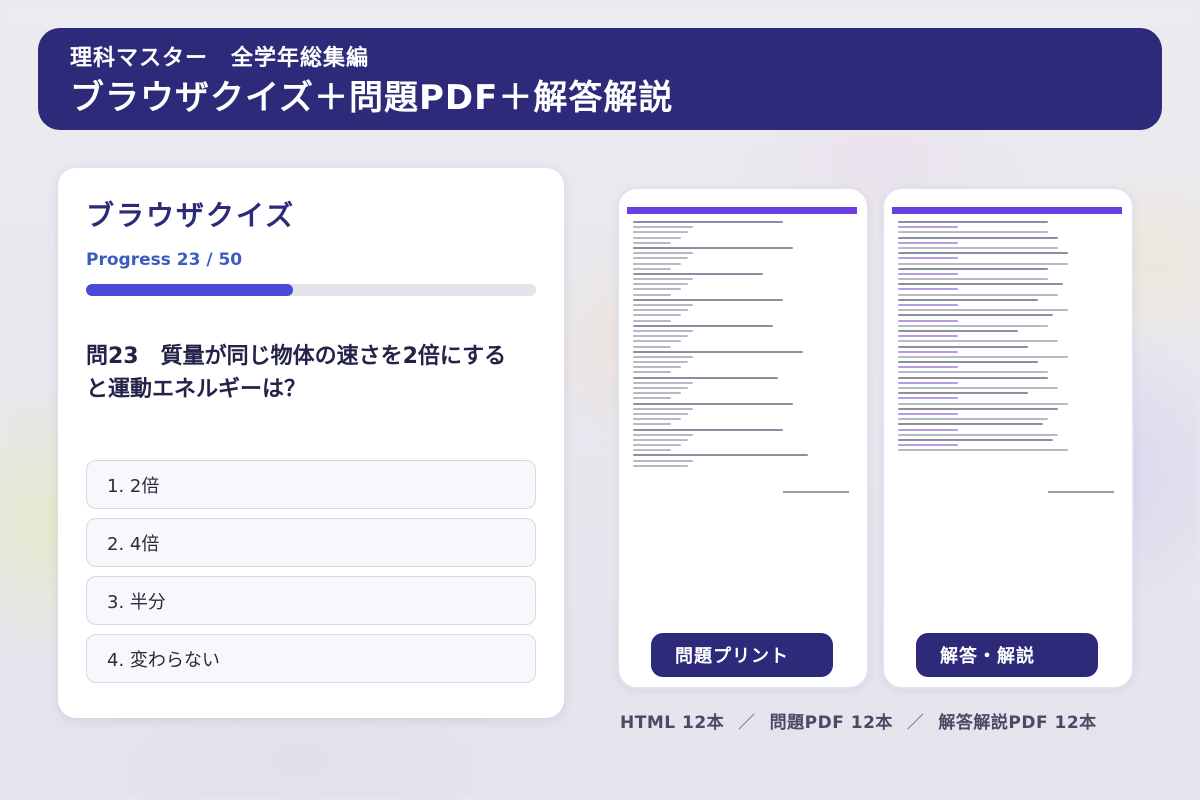  I want to click on answer-option-3: 3. 半分, so click(311, 600).